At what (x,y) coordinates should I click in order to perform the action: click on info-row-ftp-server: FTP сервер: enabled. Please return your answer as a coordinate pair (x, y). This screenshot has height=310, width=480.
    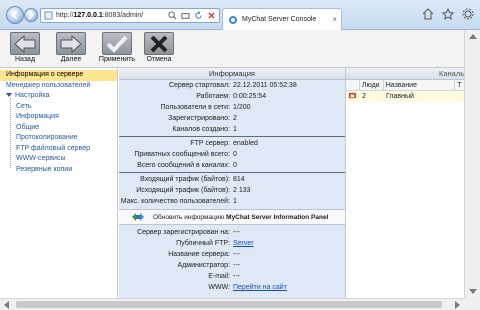
    Looking at the image, I should click on (232, 143).